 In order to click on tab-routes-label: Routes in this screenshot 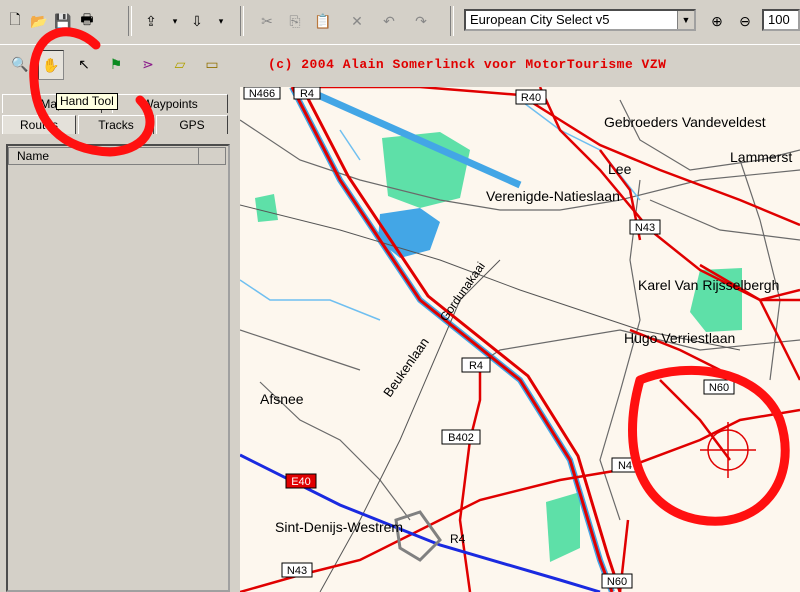, I will do `click(39, 125)`.